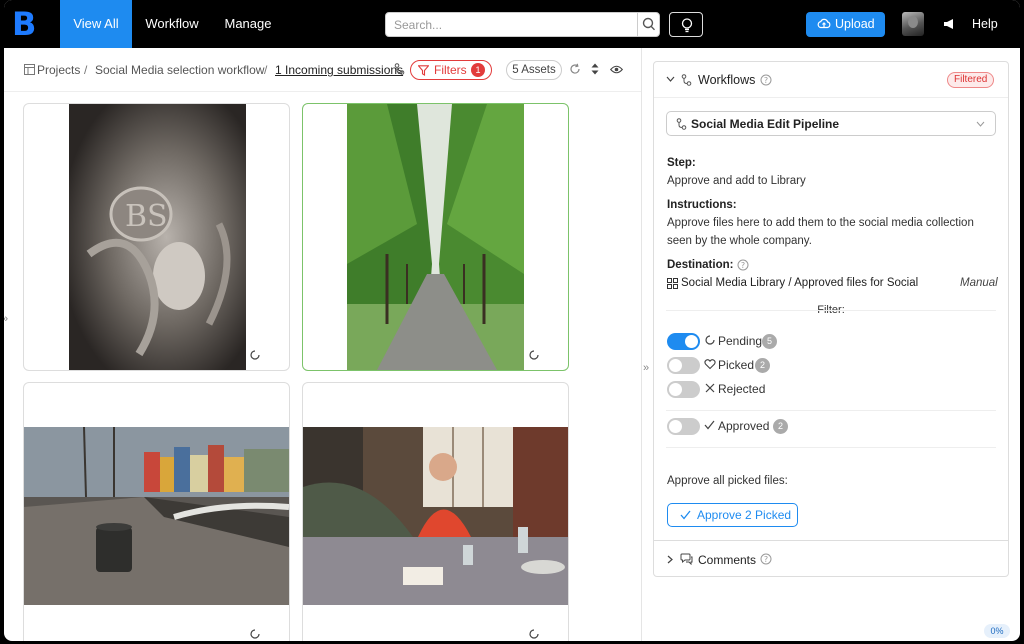 The image size is (1024, 644). I want to click on filter-approved-label: Approved, so click(744, 426).